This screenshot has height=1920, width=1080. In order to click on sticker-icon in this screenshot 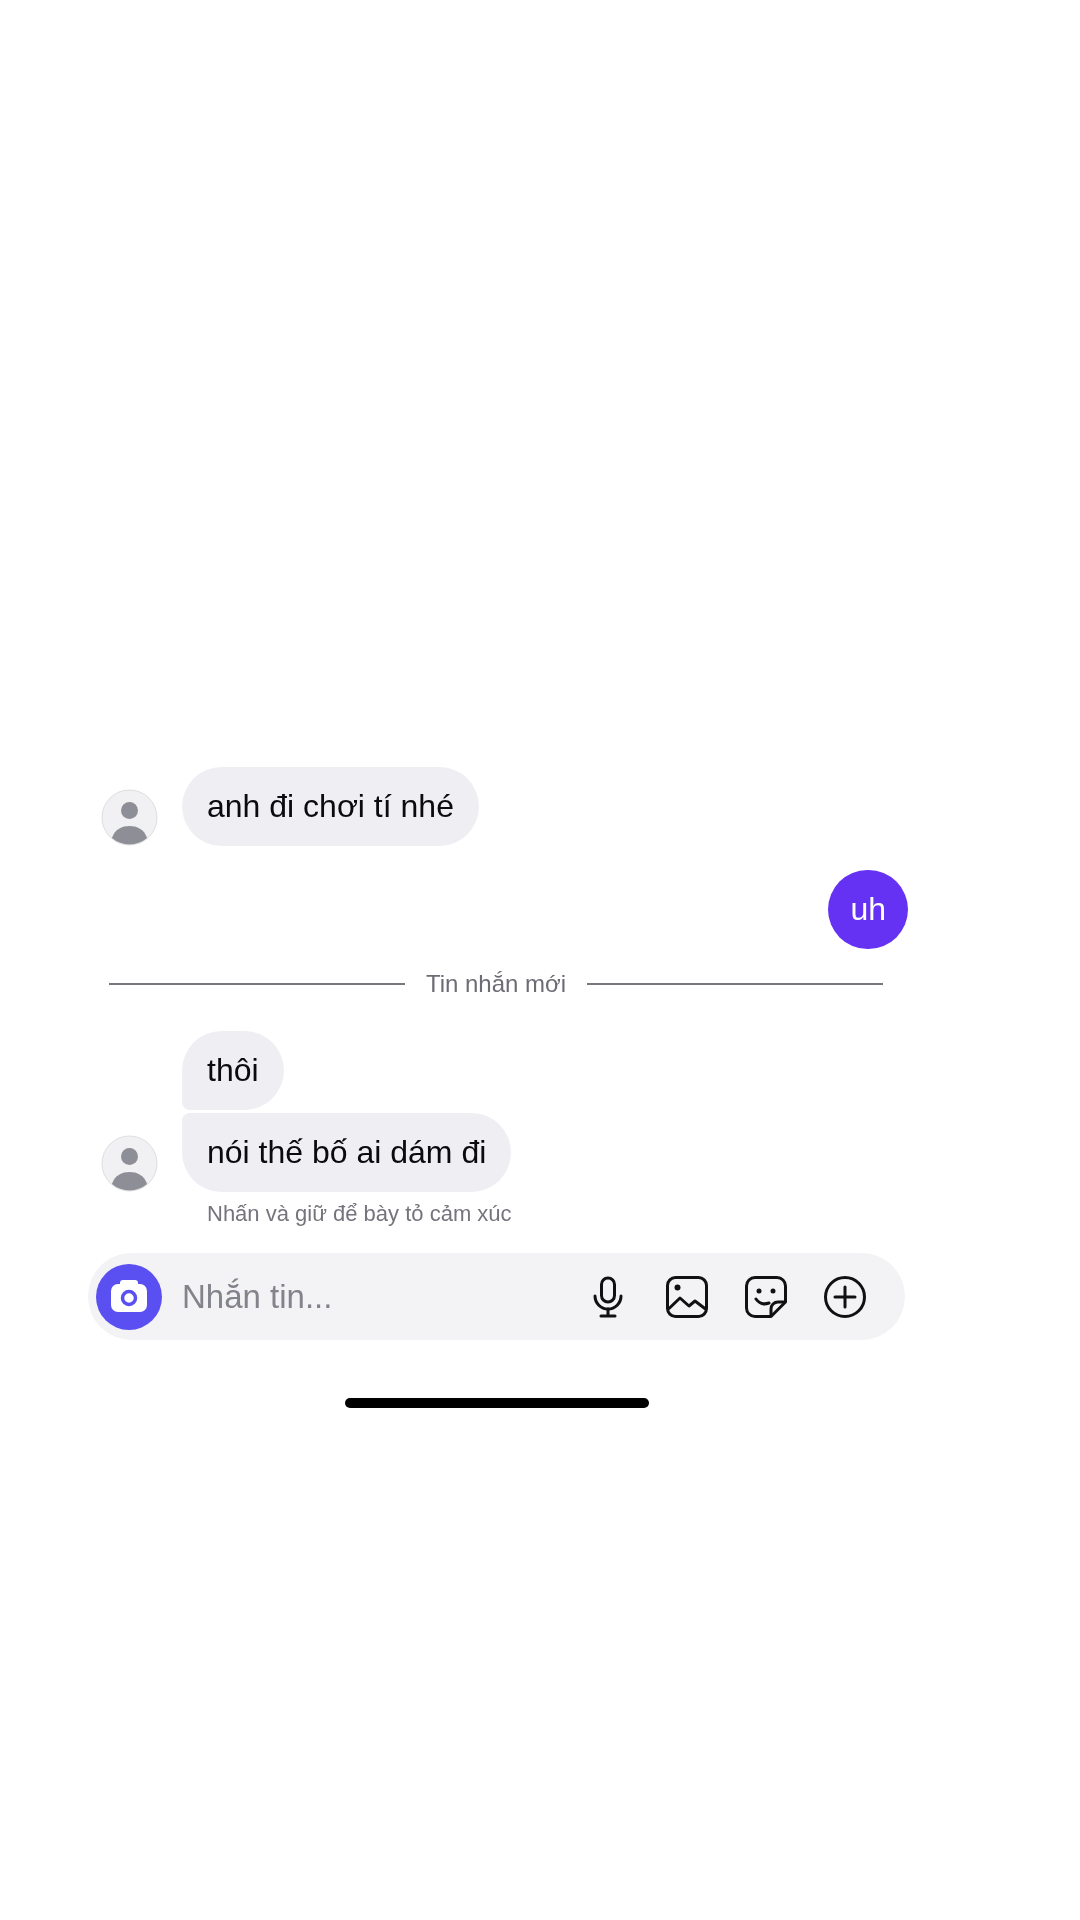, I will do `click(766, 1296)`.